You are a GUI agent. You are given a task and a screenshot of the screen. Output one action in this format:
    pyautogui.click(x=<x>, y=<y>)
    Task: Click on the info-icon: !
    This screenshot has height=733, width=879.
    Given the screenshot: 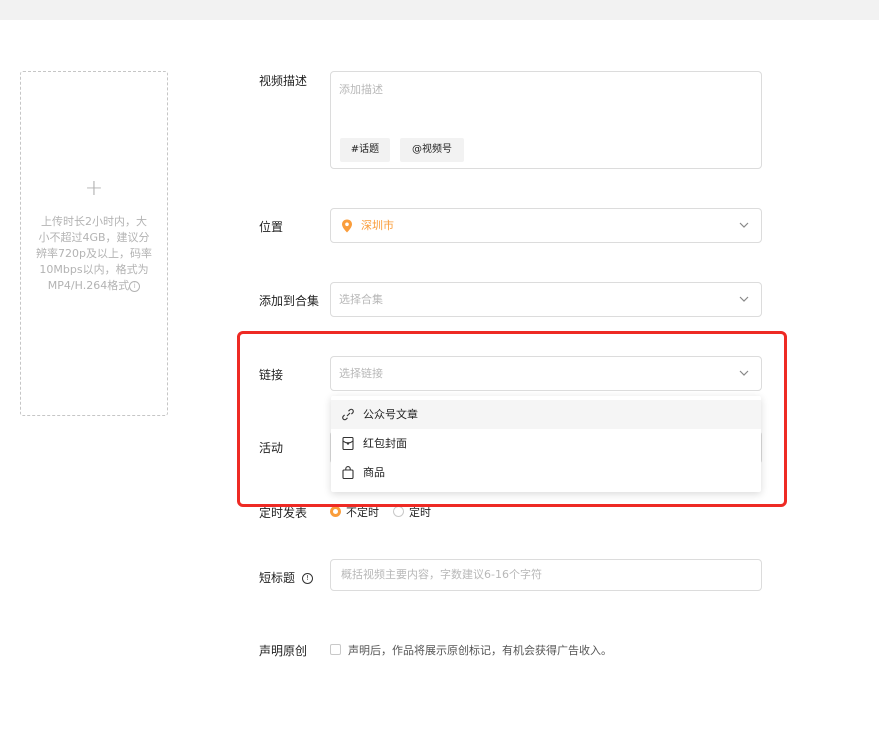 What is the action you would take?
    pyautogui.click(x=307, y=578)
    